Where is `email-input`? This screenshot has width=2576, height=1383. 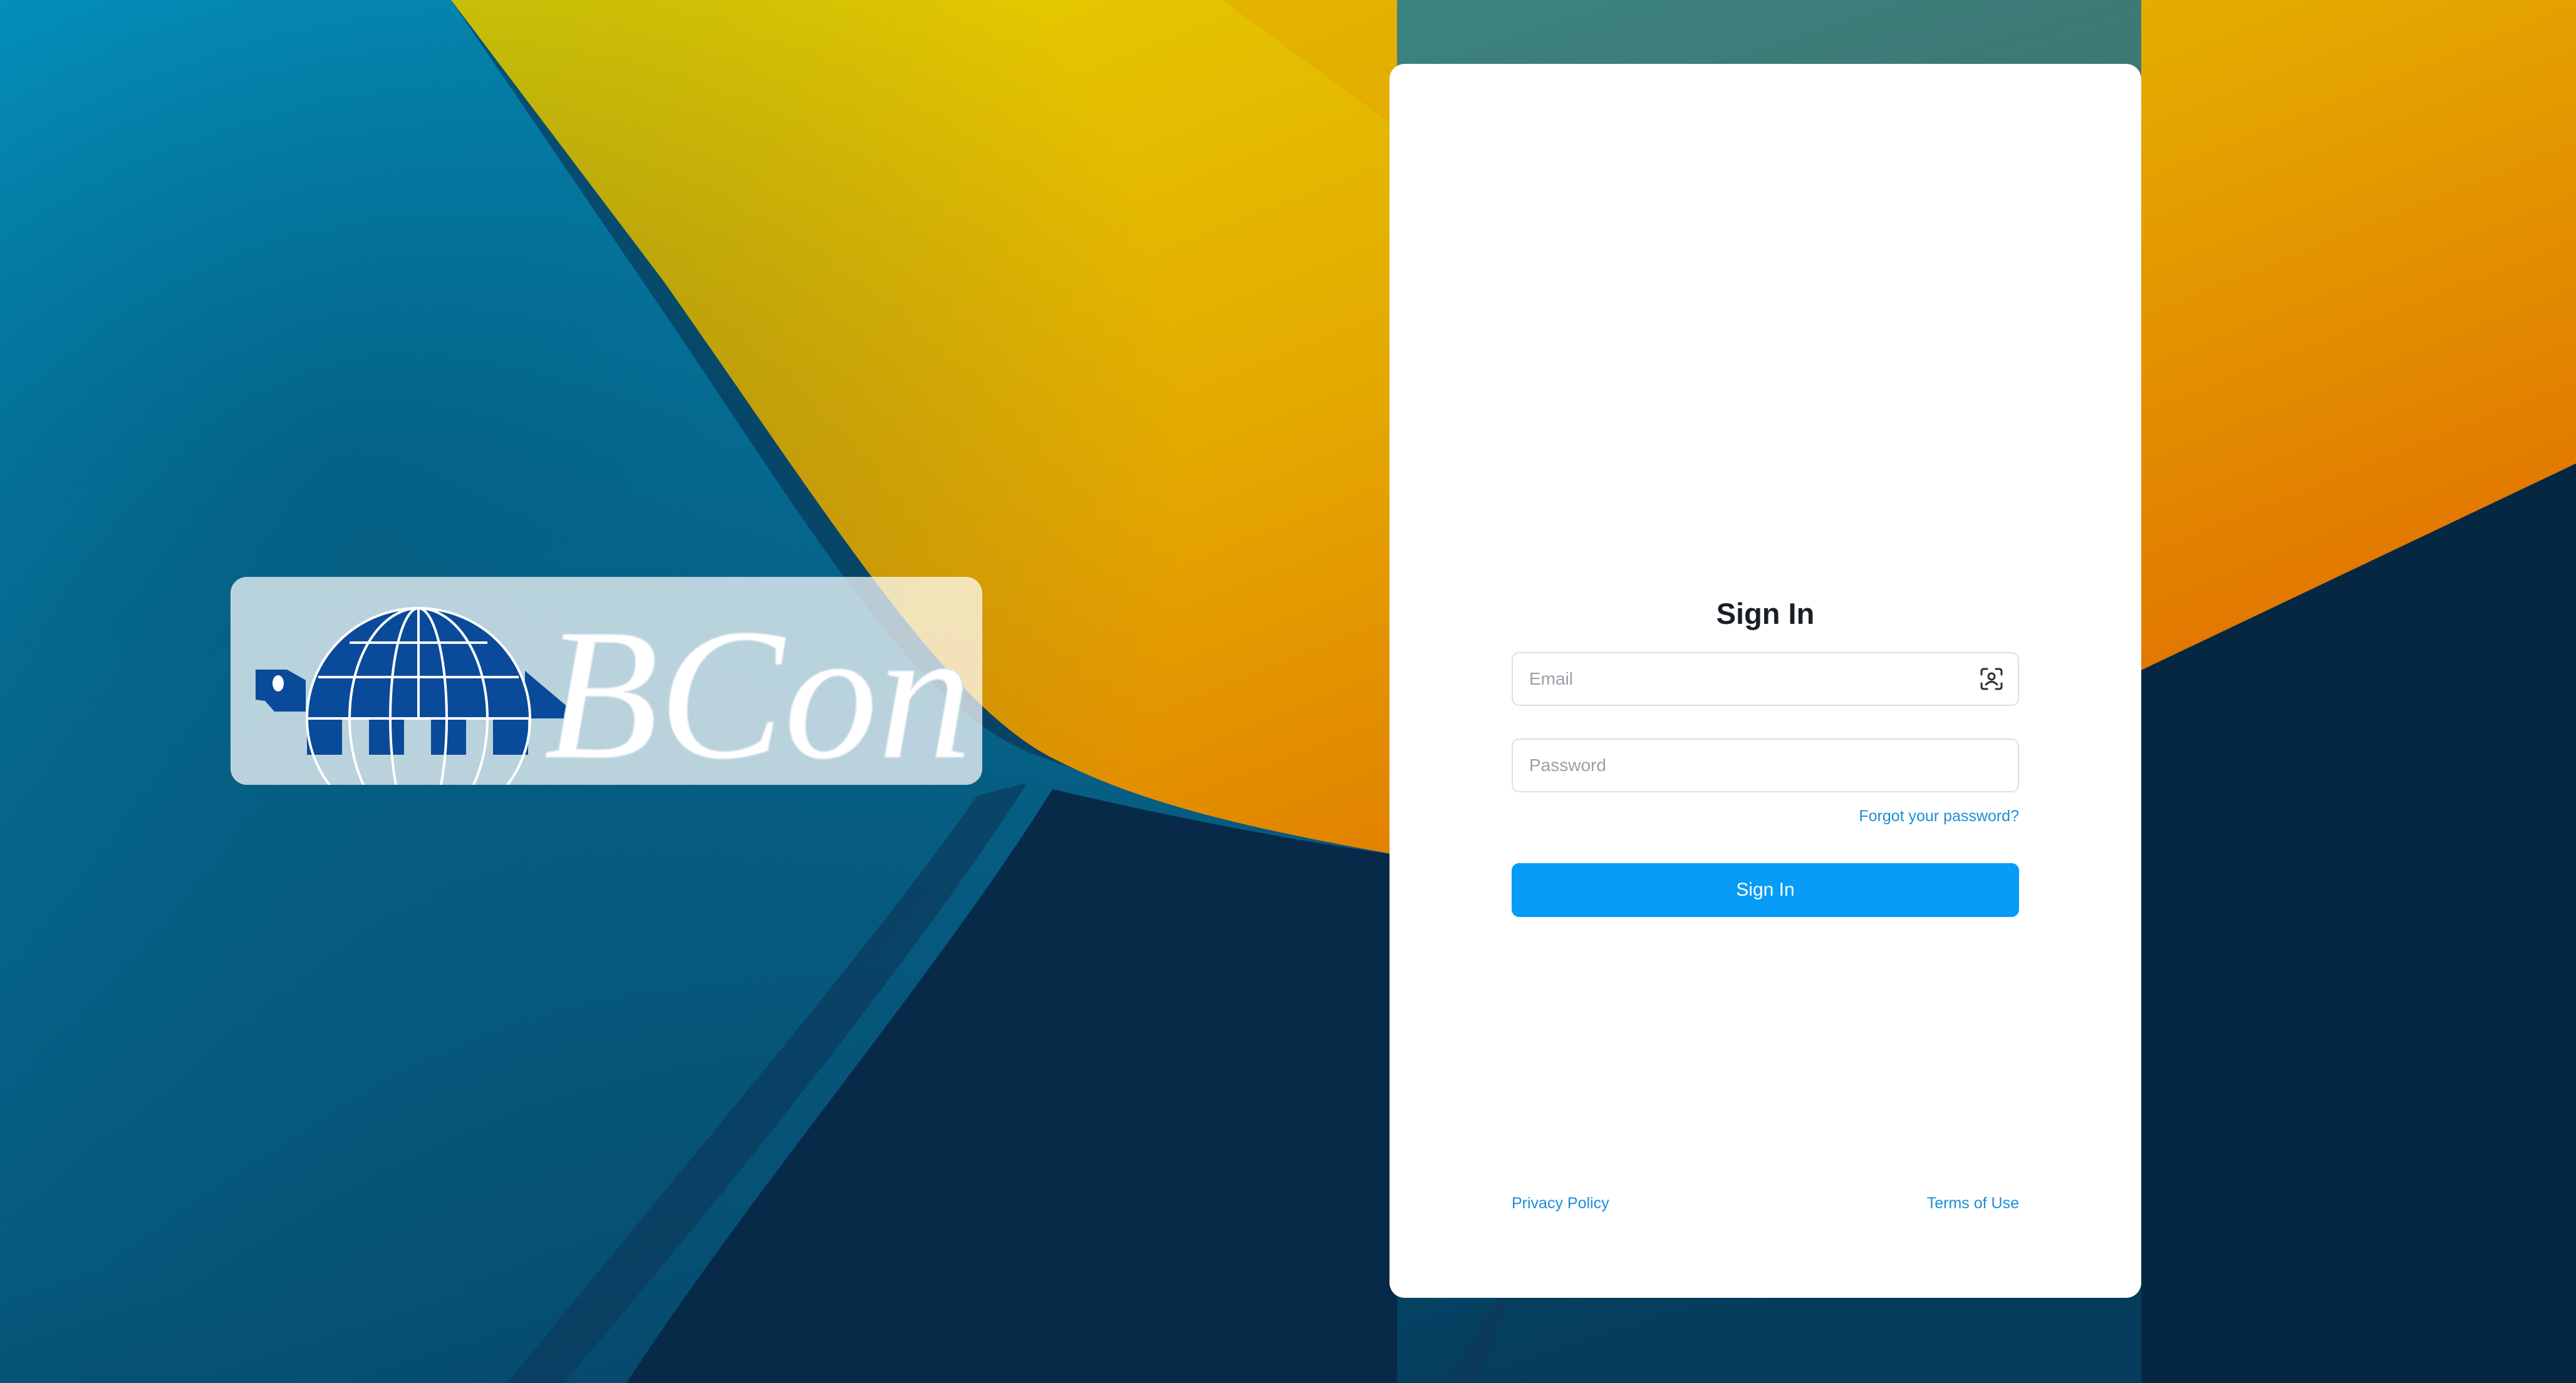
email-input is located at coordinates (1766, 679).